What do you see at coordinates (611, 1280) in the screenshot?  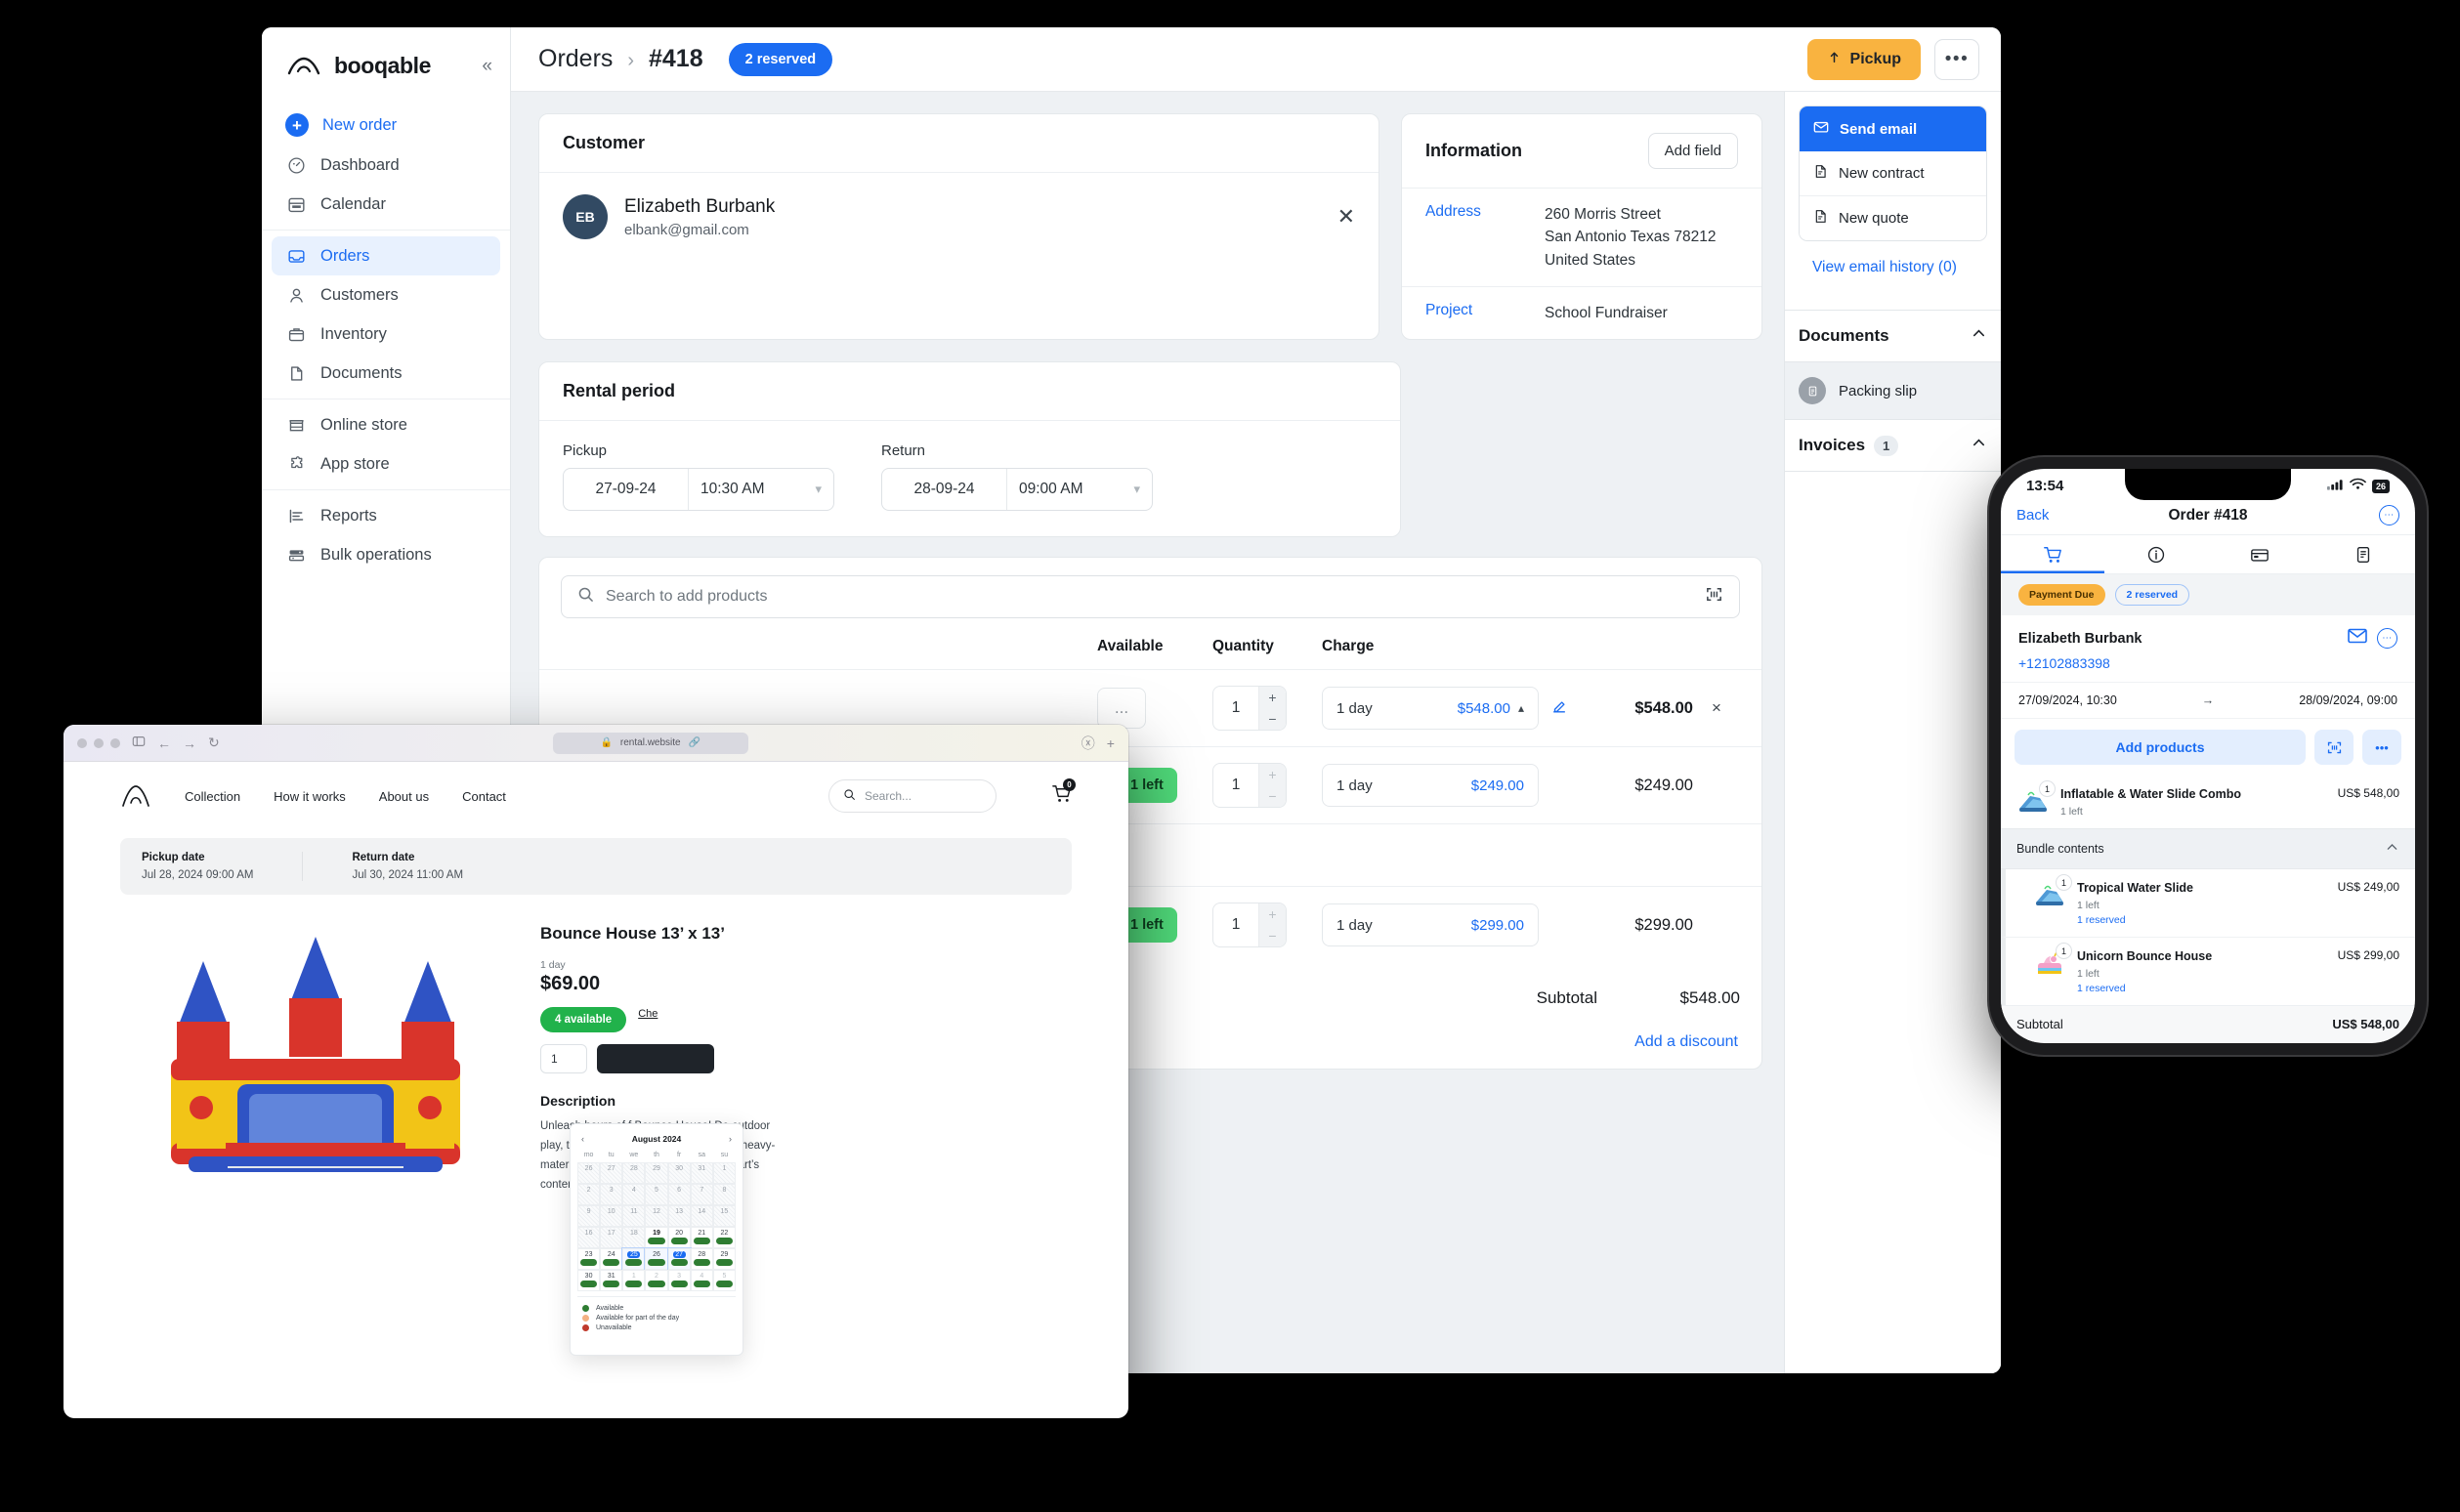 I see `calendar-day: 31` at bounding box center [611, 1280].